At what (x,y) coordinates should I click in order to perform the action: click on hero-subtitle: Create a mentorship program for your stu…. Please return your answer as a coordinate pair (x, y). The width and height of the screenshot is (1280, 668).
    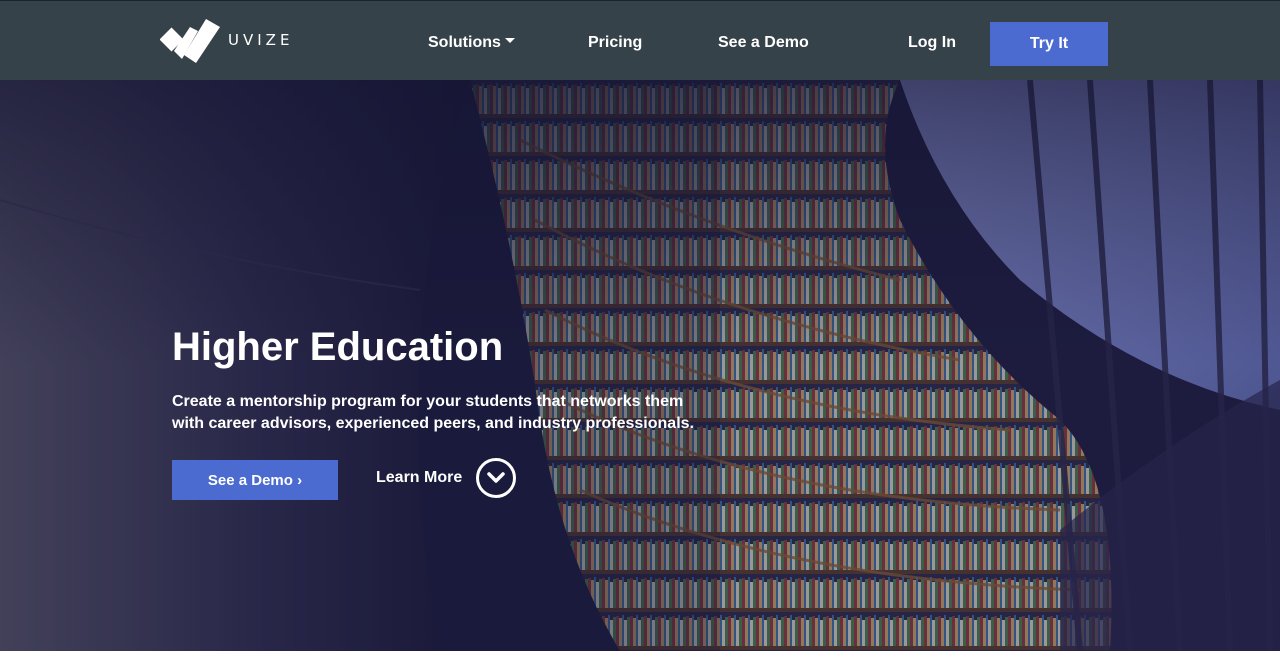
    Looking at the image, I should click on (433, 412).